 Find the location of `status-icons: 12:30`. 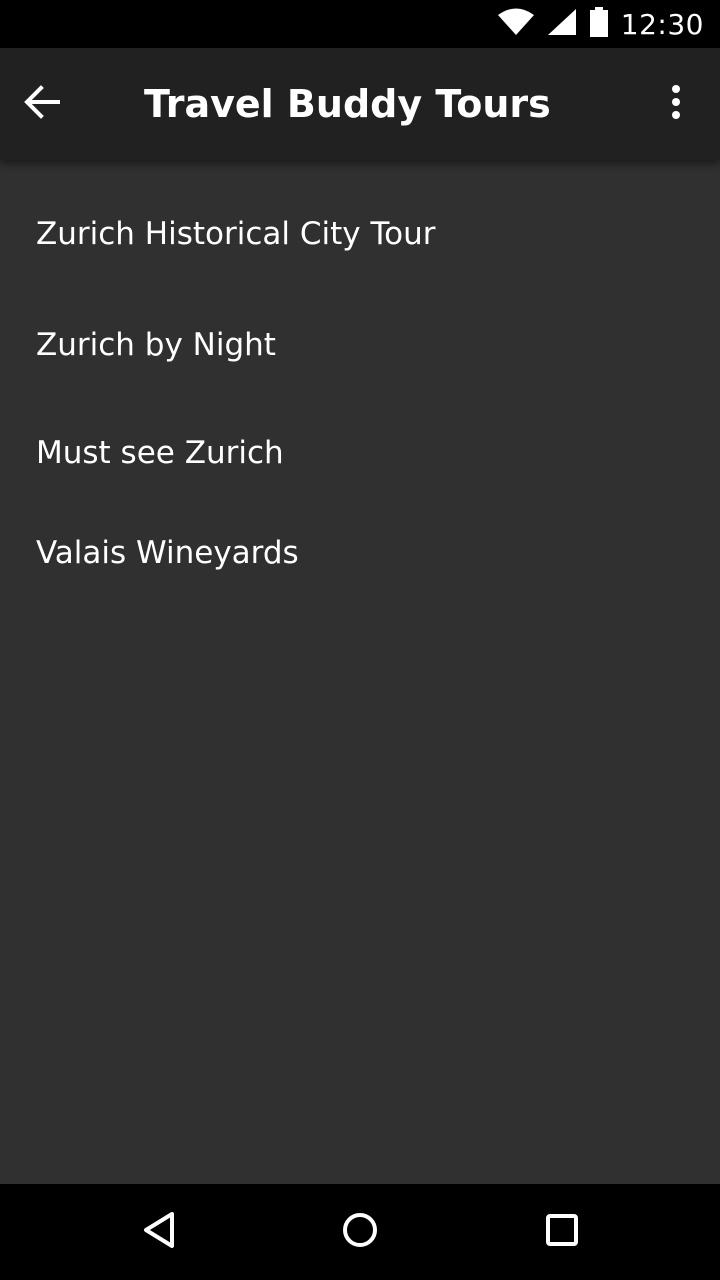

status-icons: 12:30 is located at coordinates (600, 24).